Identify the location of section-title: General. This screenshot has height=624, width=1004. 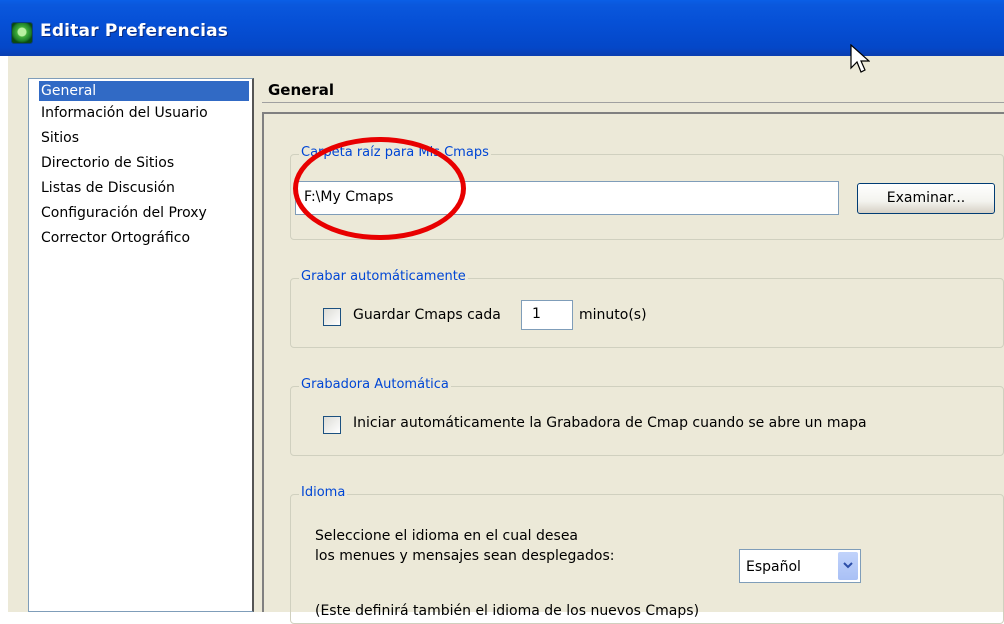
(301, 90).